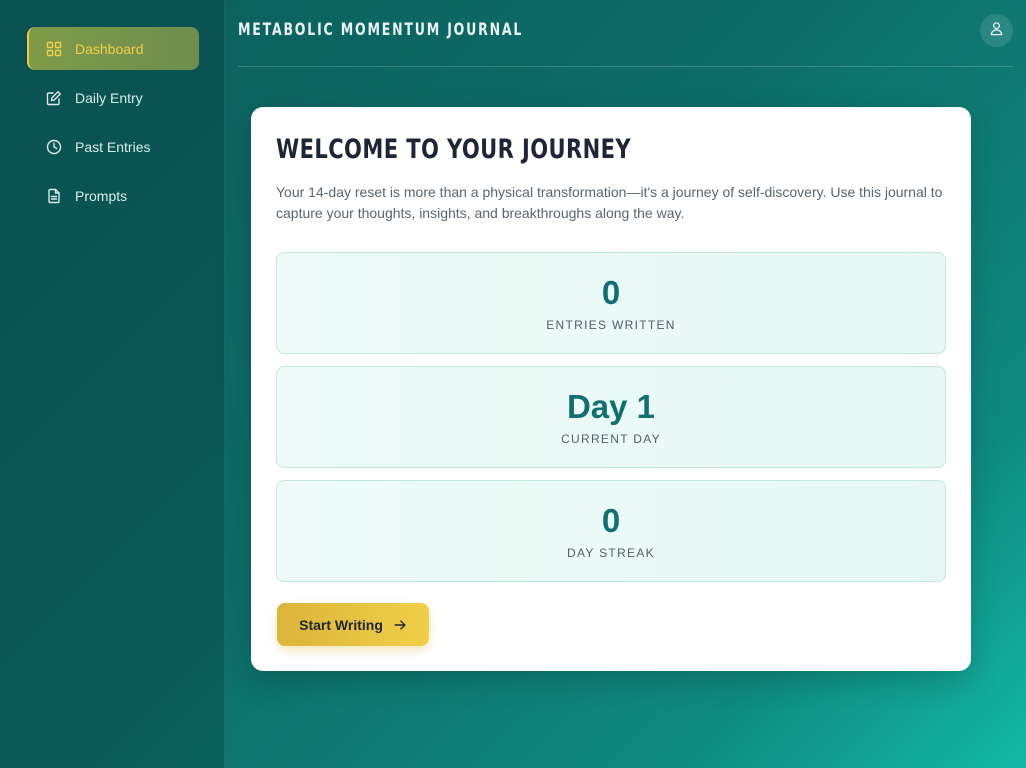 This screenshot has height=768, width=1026. I want to click on app-title: METABOLIC MOMENTUM JOURNAL, so click(381, 30).